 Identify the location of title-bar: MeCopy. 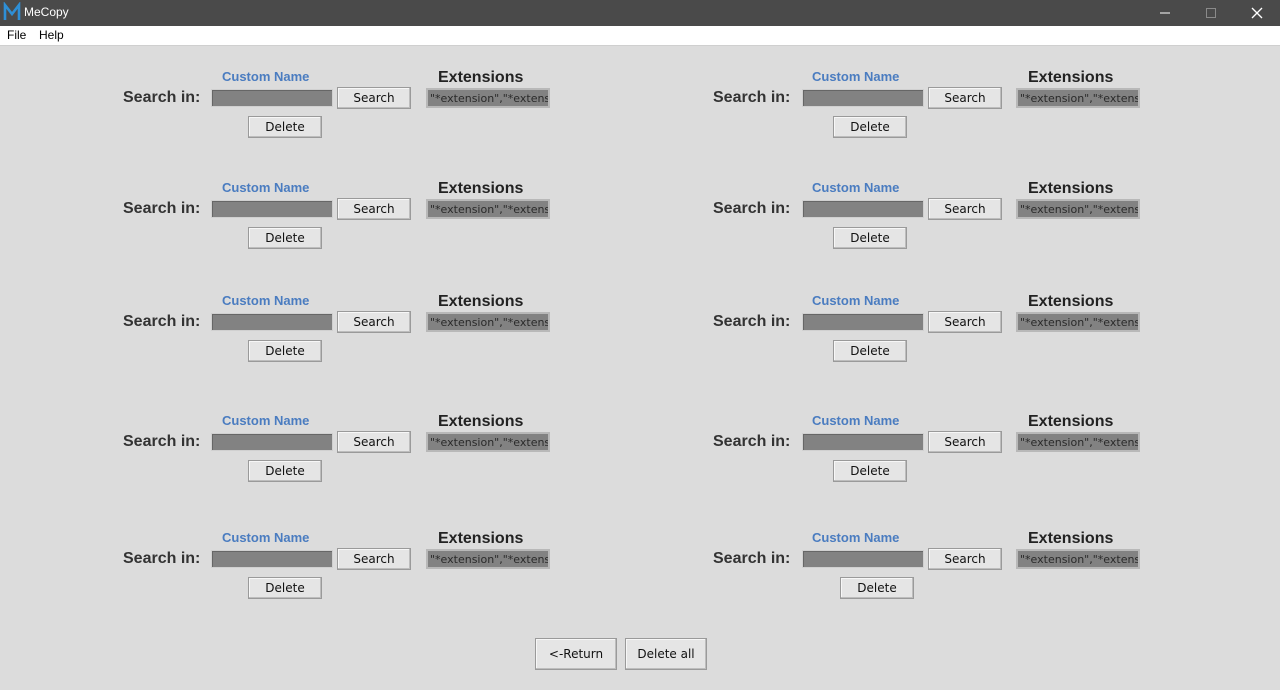
(640, 13).